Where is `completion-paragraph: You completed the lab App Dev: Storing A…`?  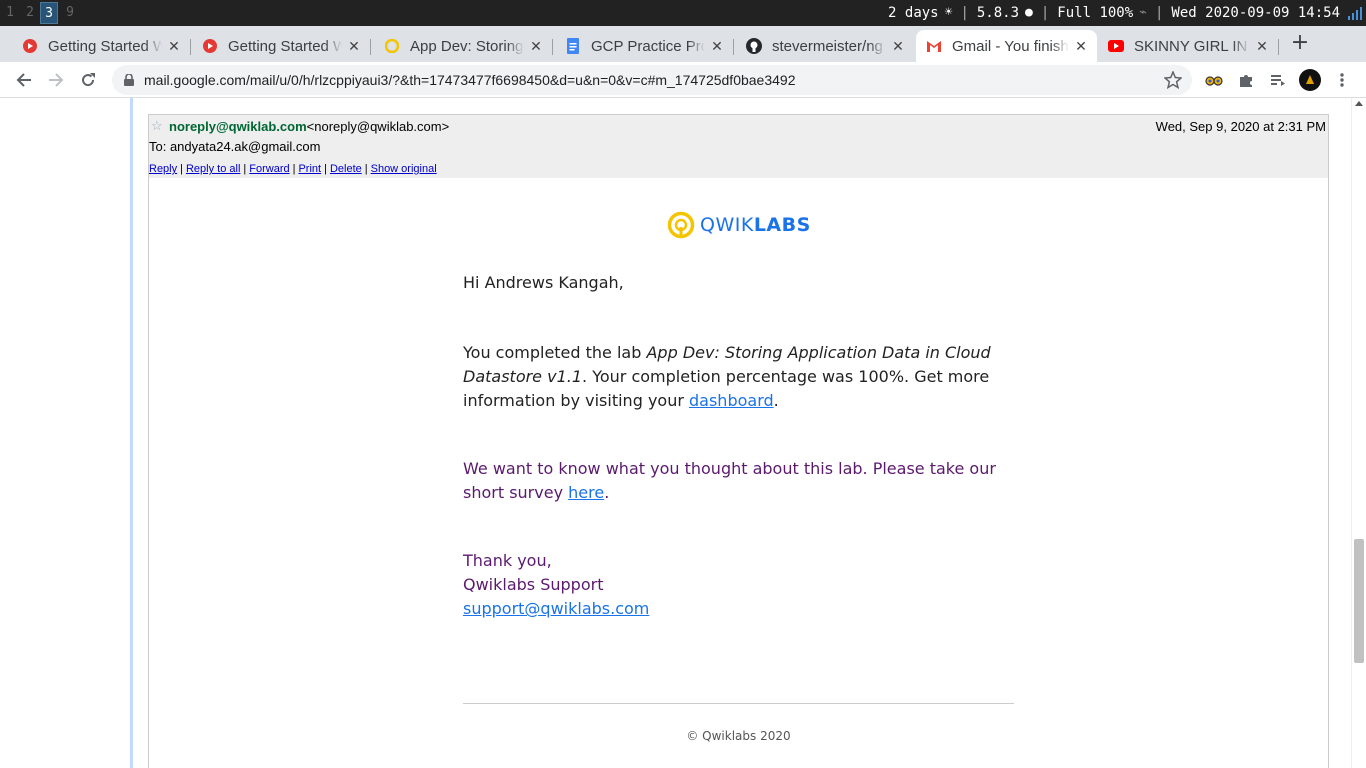
completion-paragraph: You completed the lab App Dev: Storing A… is located at coordinates (727, 376).